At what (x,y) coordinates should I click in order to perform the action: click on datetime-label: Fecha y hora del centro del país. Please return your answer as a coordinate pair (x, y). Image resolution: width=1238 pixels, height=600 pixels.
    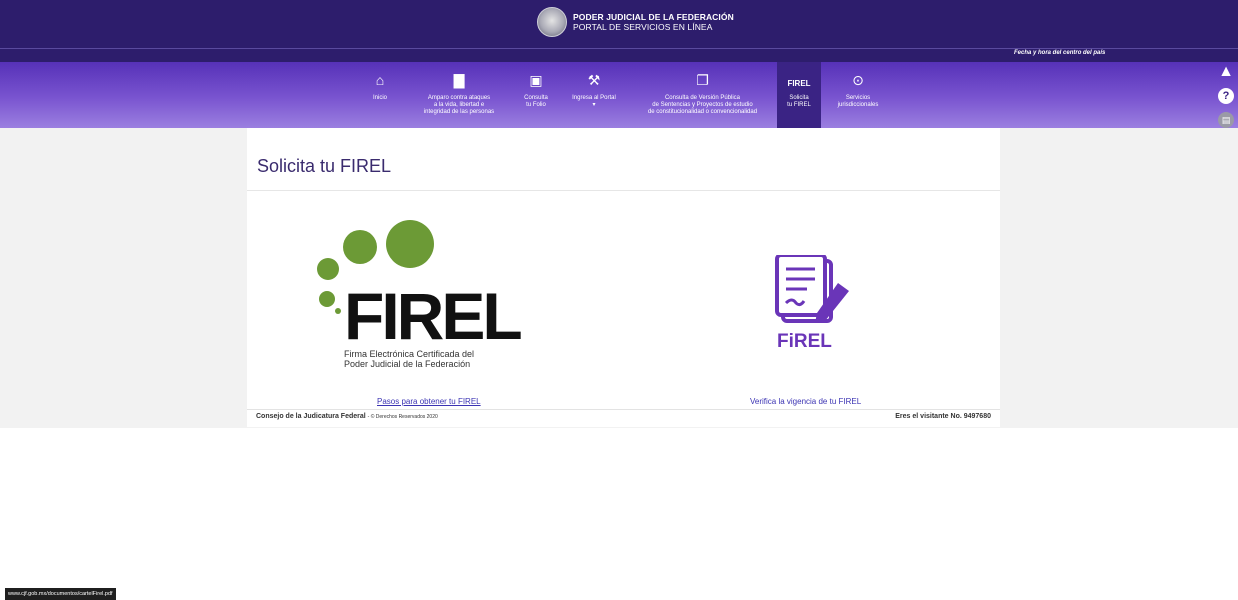
    Looking at the image, I should click on (1060, 53).